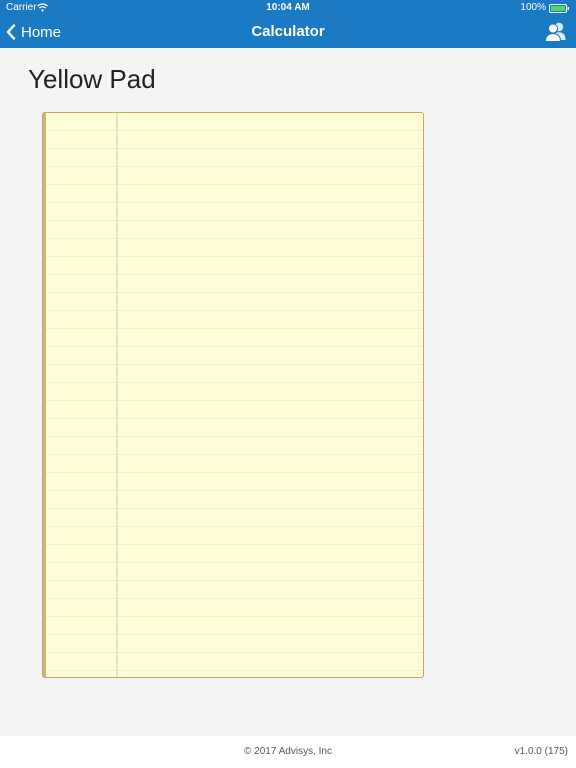 Image resolution: width=576 pixels, height=768 pixels. I want to click on copyright-text: © 2017 Advisys, Inc, so click(288, 751).